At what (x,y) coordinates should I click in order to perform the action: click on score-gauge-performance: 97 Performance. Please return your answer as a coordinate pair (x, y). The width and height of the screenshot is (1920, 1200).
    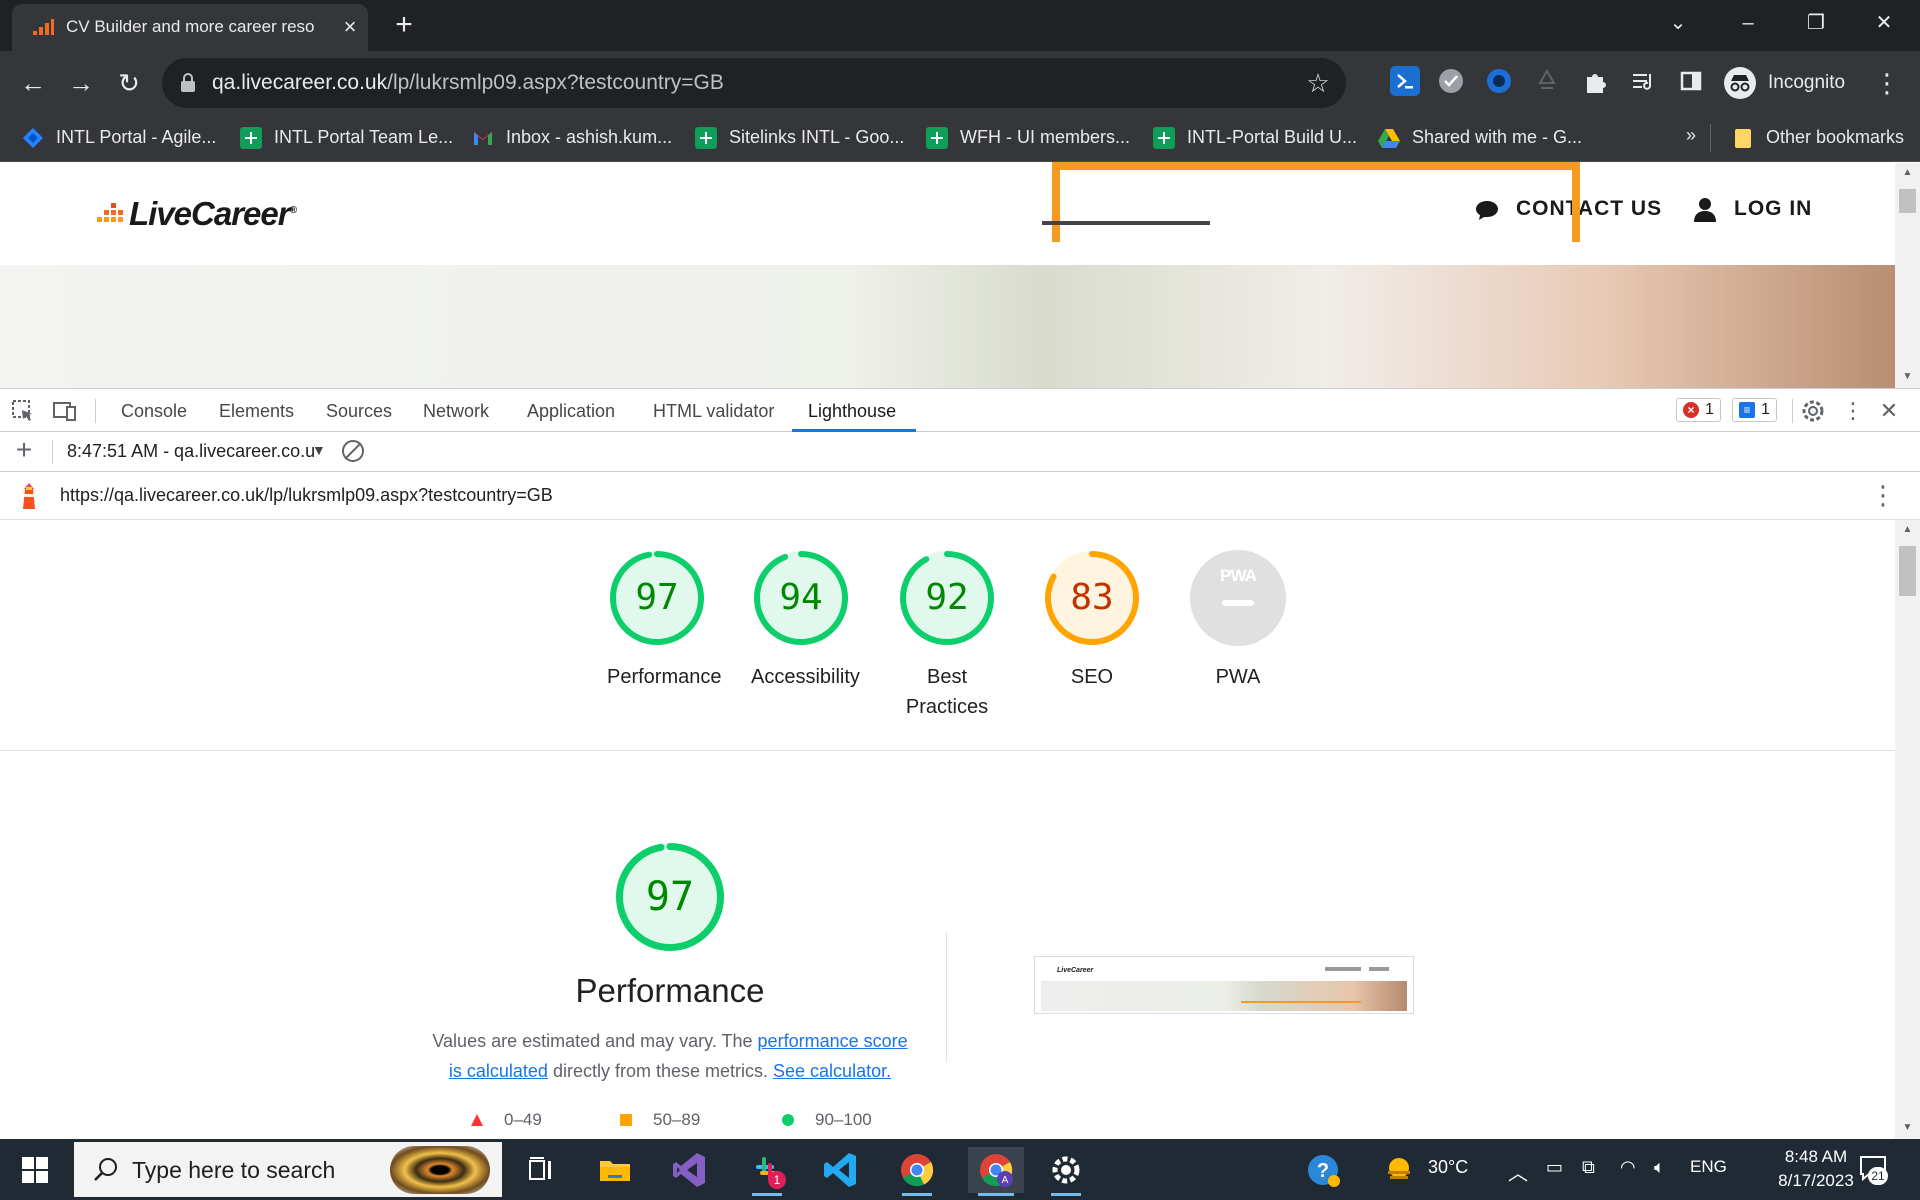
    Looking at the image, I should click on (664, 621).